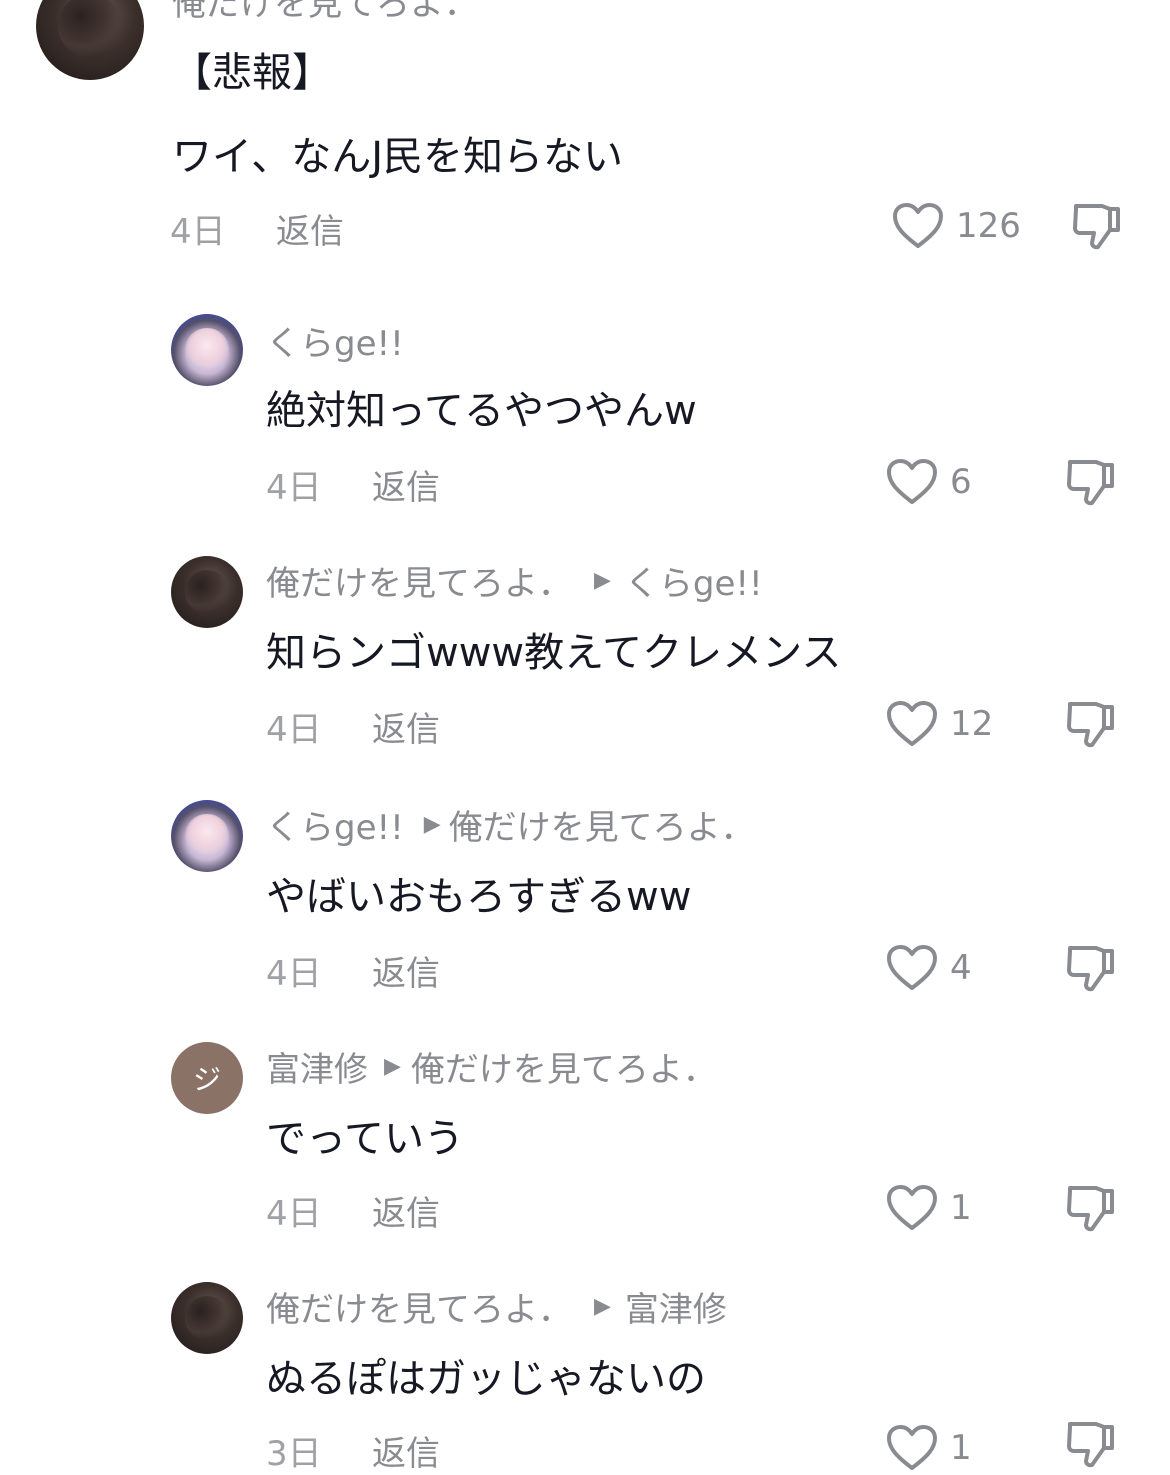 This screenshot has width=1170, height=1475. I want to click on avatar: ジ, so click(207, 1078).